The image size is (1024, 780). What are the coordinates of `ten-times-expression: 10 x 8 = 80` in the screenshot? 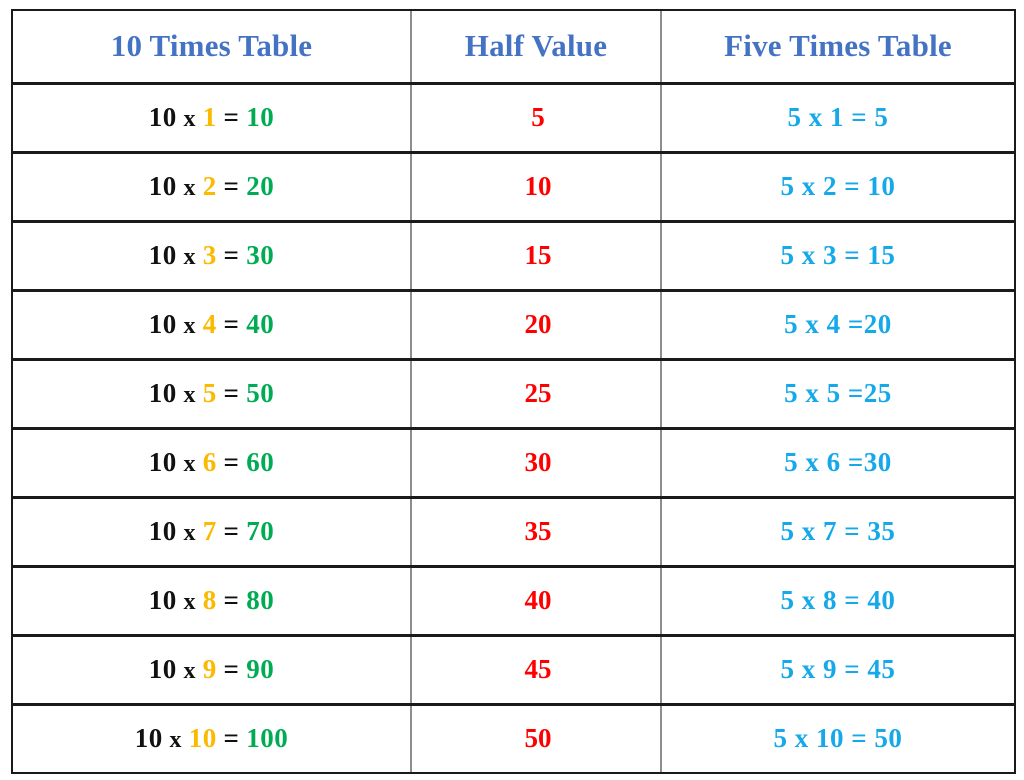 It's located at (211, 600).